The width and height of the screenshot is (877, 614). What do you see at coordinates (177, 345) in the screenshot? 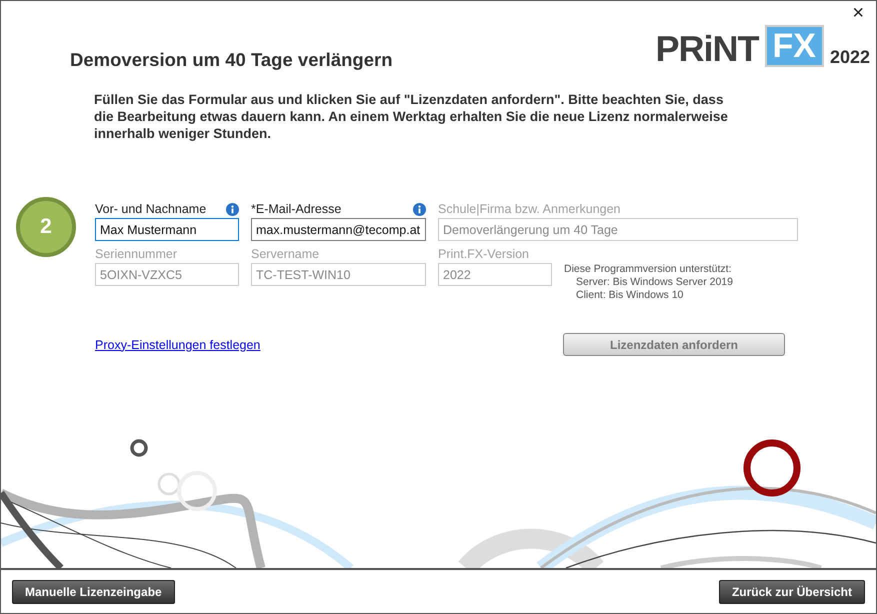
I see `proxy-link: Proxy-Einstellungen festlegen` at bounding box center [177, 345].